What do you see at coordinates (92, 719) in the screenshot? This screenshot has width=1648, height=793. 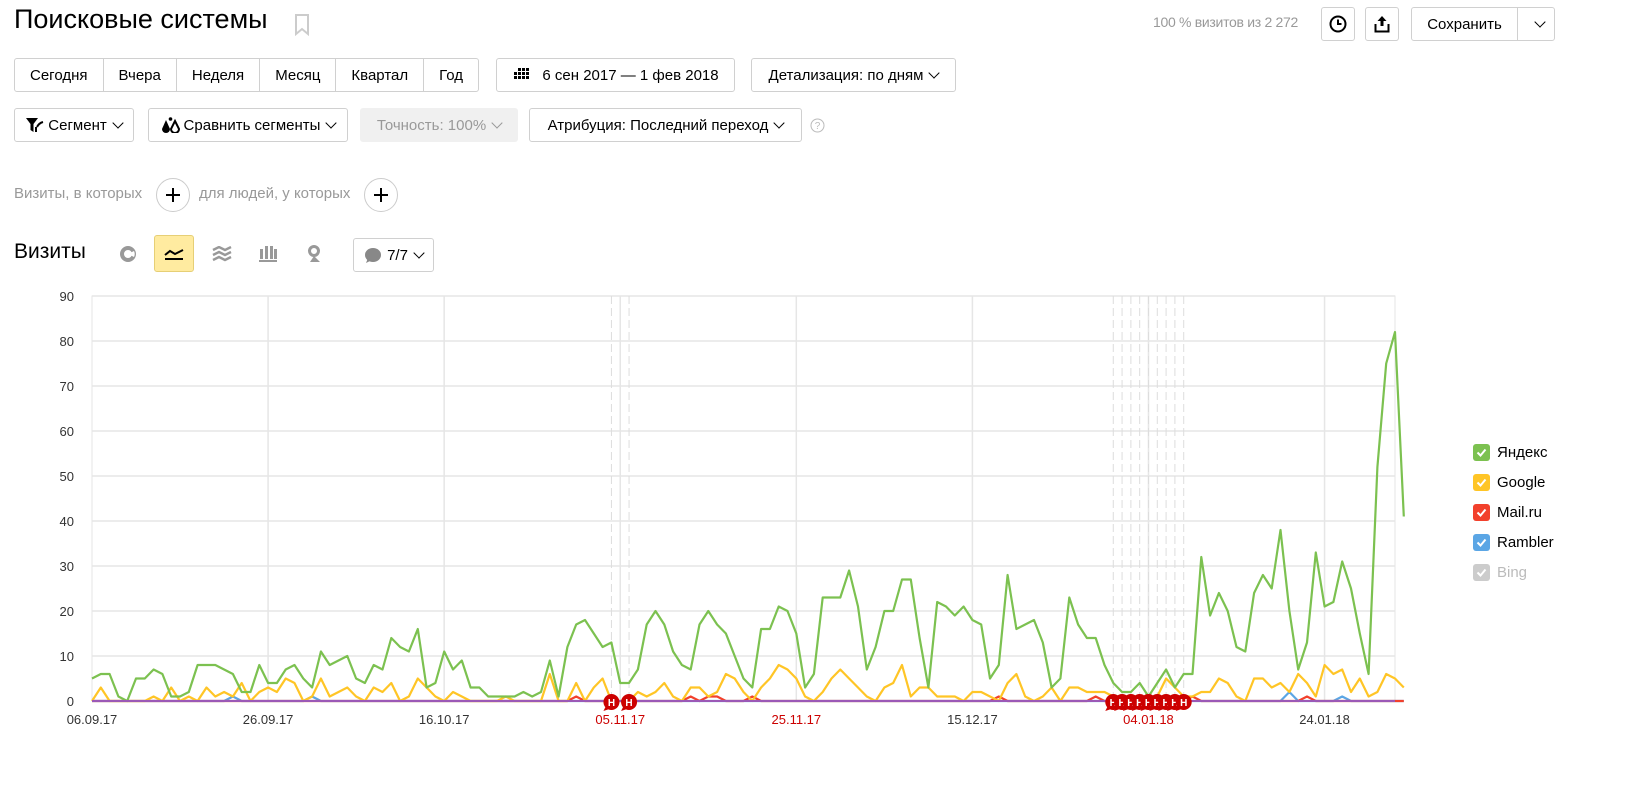 I see `x-tick-label: 06.09.17` at bounding box center [92, 719].